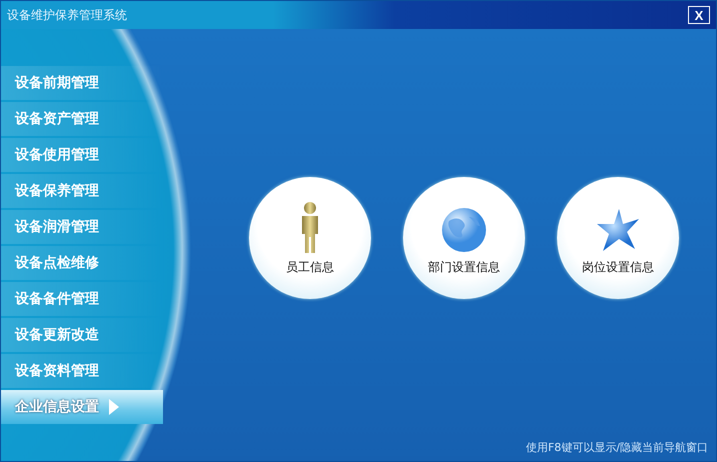  What do you see at coordinates (464, 229) in the screenshot?
I see `globe-icon` at bounding box center [464, 229].